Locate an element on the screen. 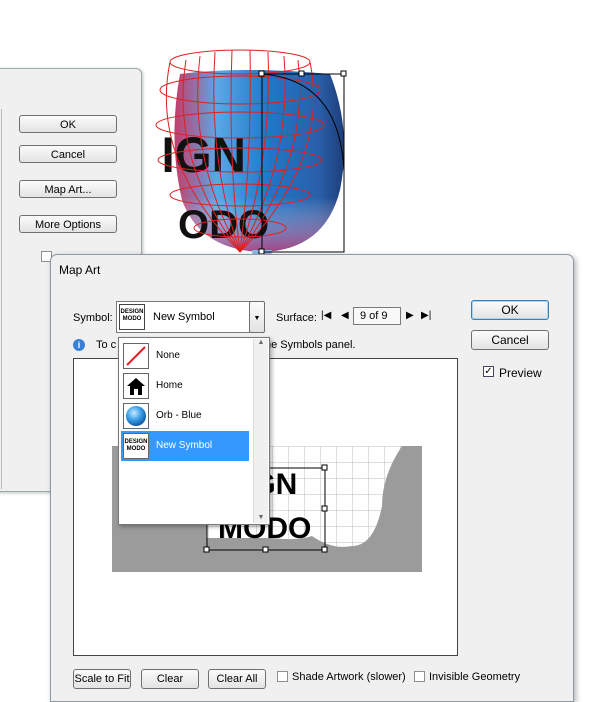 The width and height of the screenshot is (600, 702). wine-glass-artwork: IGN ODO is located at coordinates (251, 164).